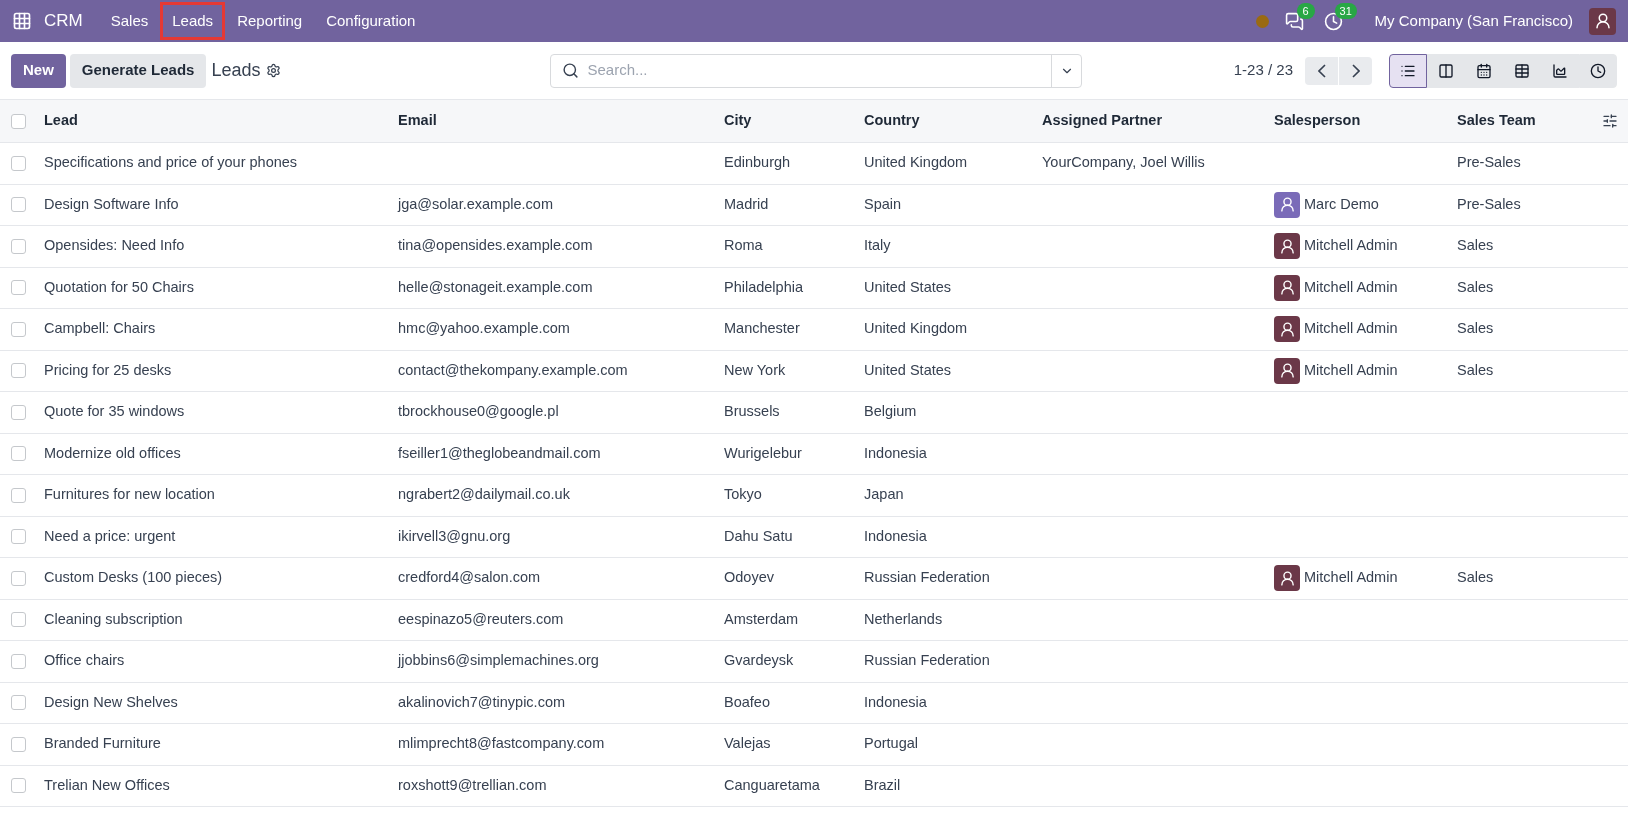 The image size is (1628, 838). I want to click on table-cell-text: Pre-Sales, so click(1489, 204).